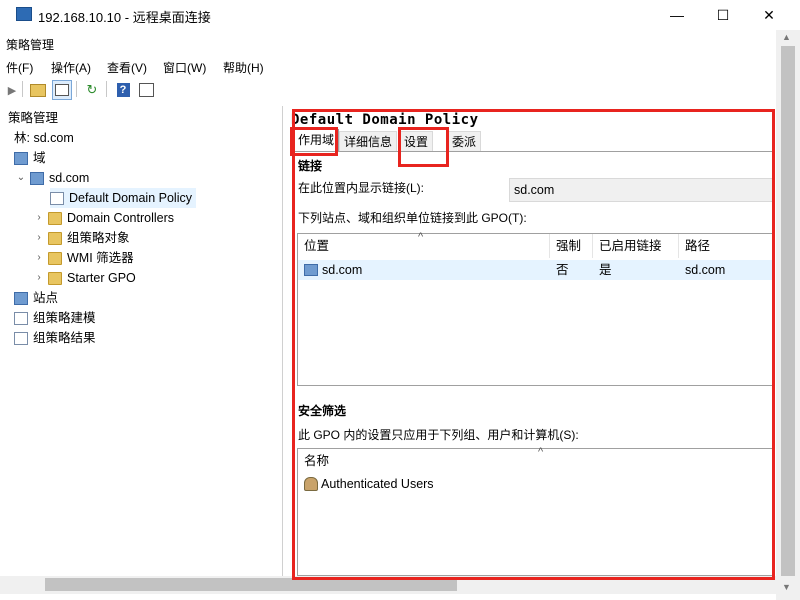  What do you see at coordinates (30, 45) in the screenshot?
I see `app-title: 策略管理` at bounding box center [30, 45].